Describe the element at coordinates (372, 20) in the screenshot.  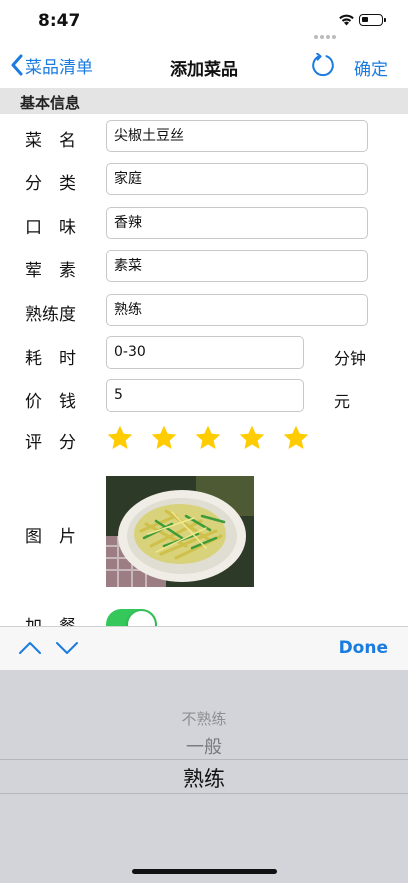
I see `battery-icon` at that location.